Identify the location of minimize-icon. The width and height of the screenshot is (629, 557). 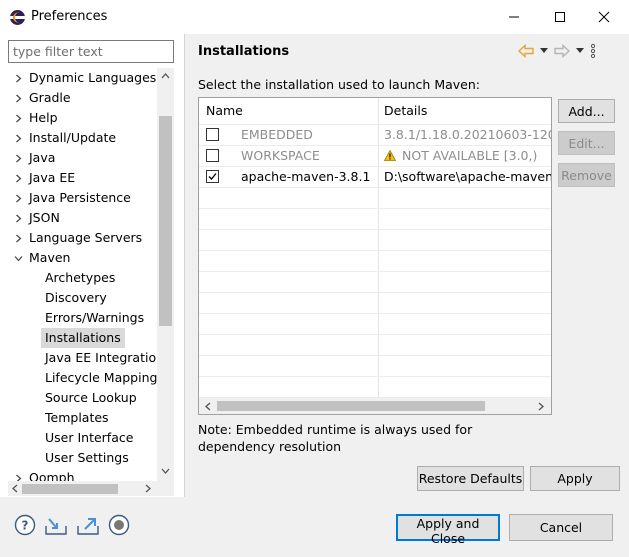
(514, 17).